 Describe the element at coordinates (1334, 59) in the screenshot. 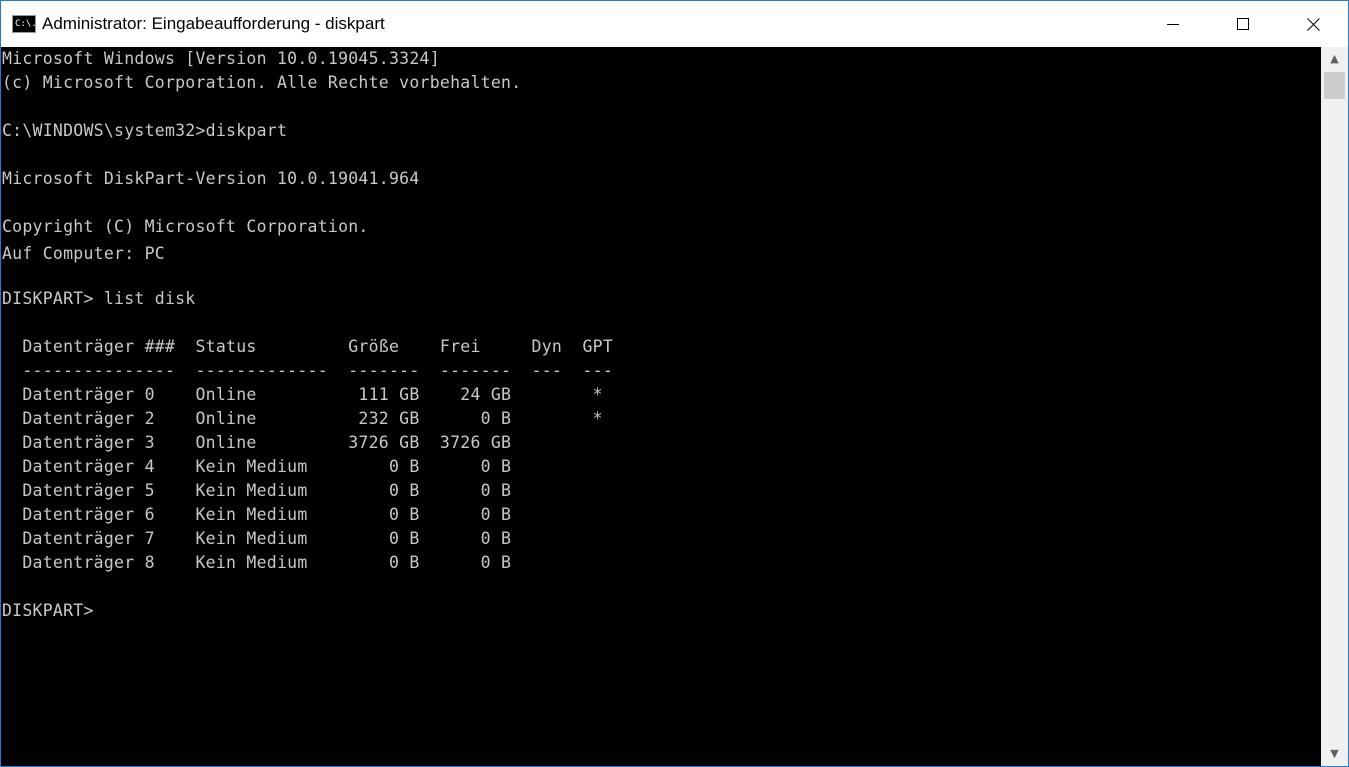

I see `scroll-up-icon: ▲` at that location.